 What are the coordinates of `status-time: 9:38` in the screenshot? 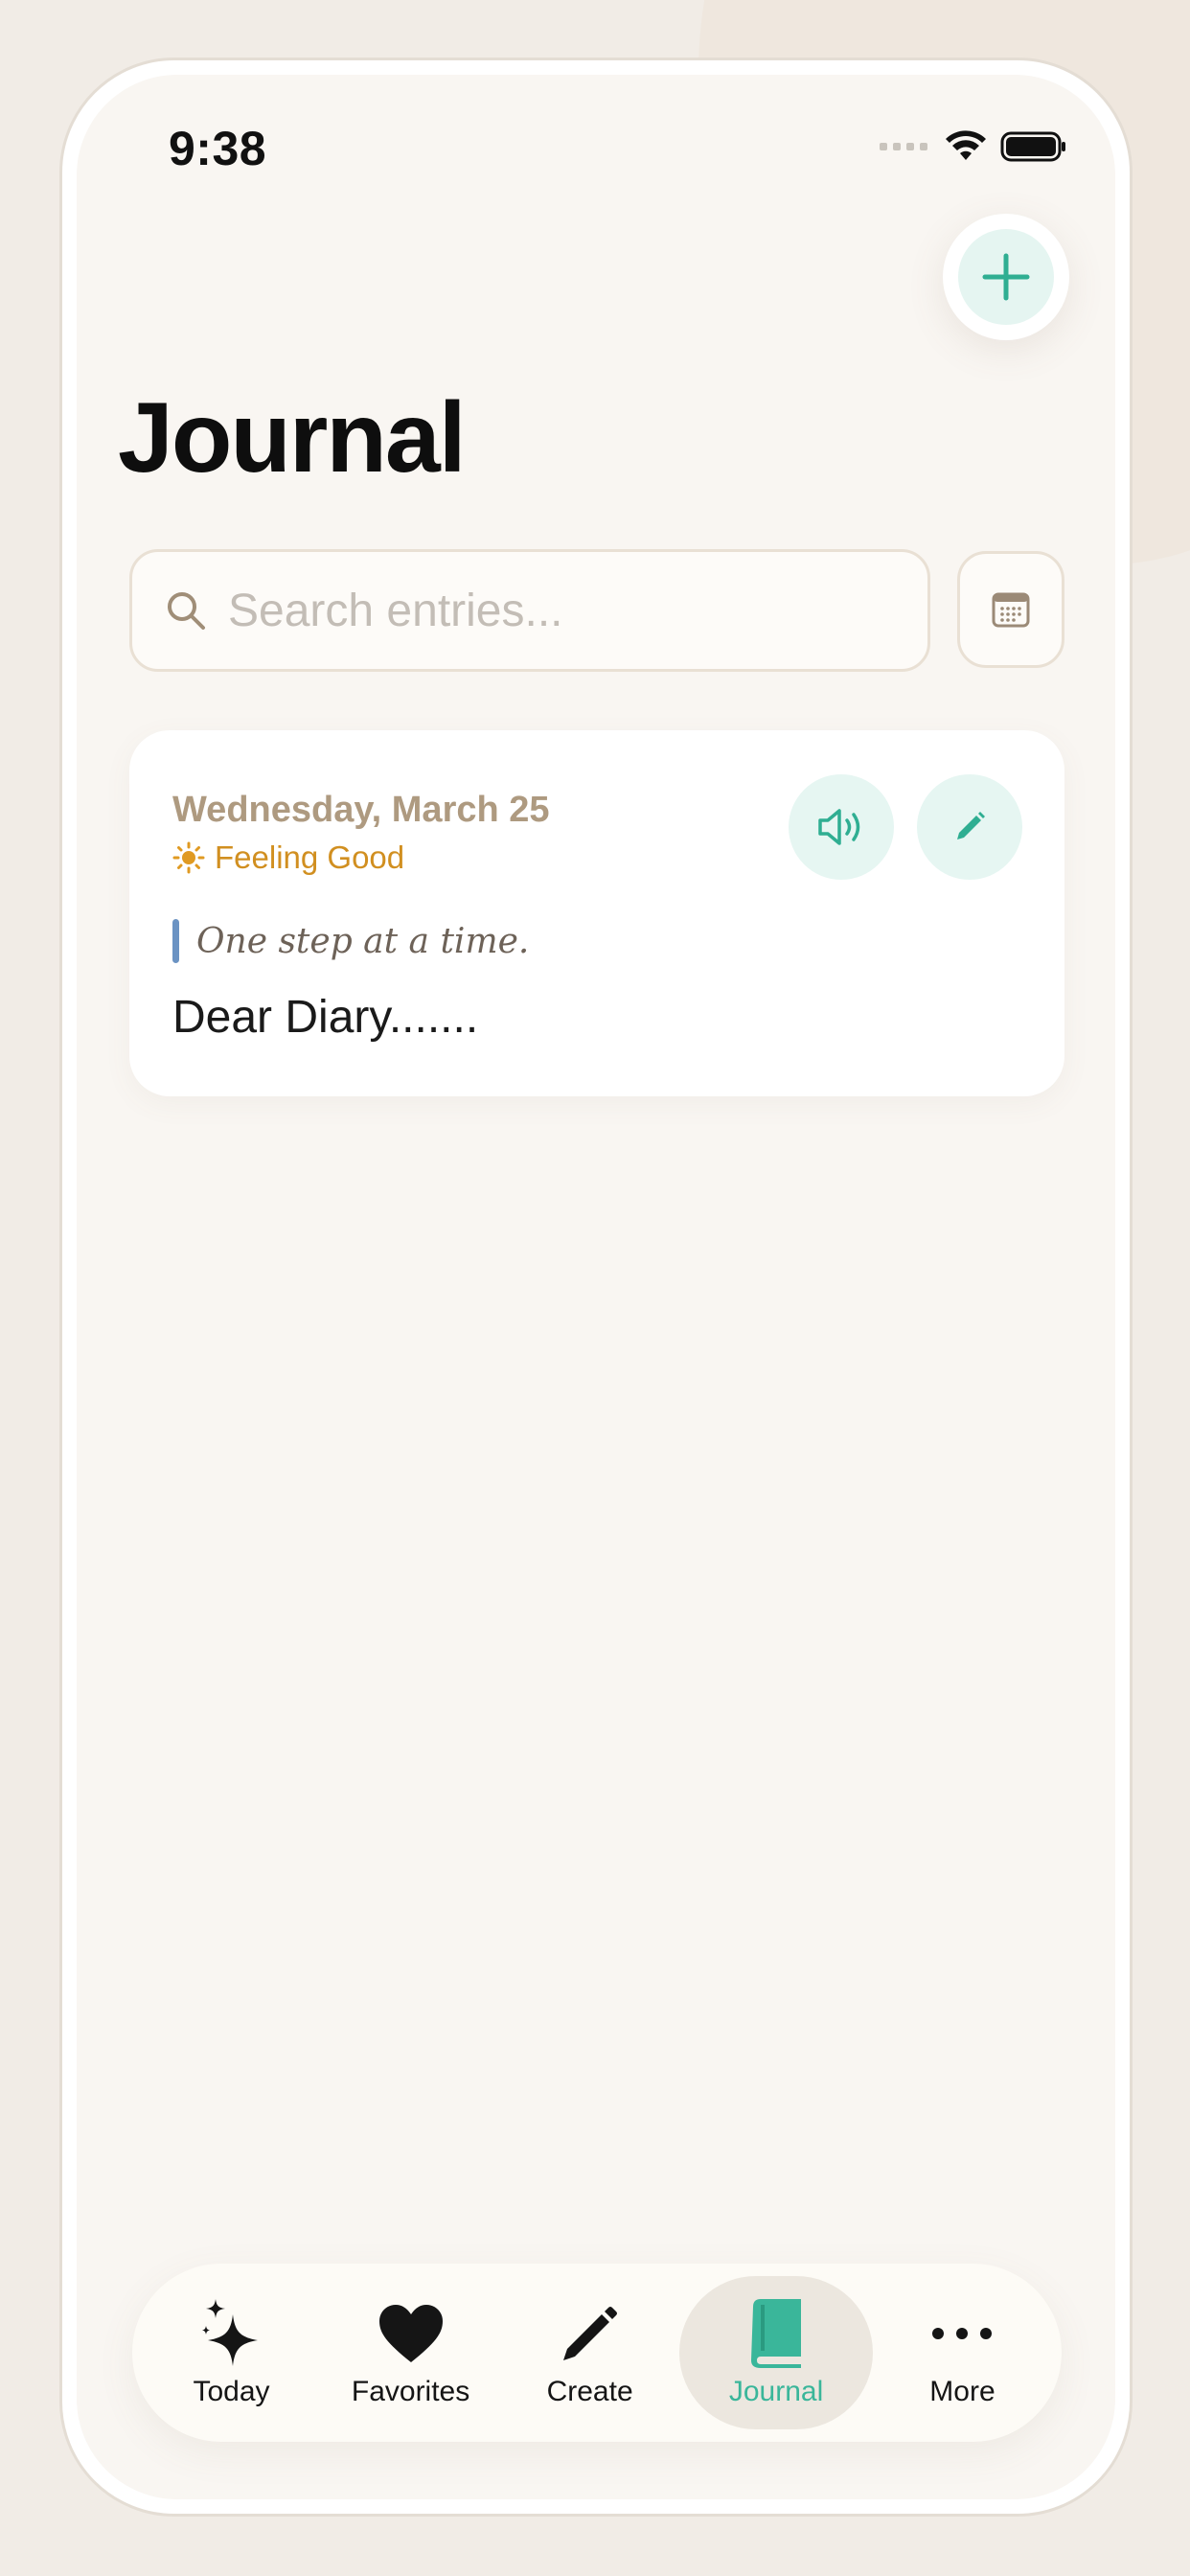 It's located at (218, 148).